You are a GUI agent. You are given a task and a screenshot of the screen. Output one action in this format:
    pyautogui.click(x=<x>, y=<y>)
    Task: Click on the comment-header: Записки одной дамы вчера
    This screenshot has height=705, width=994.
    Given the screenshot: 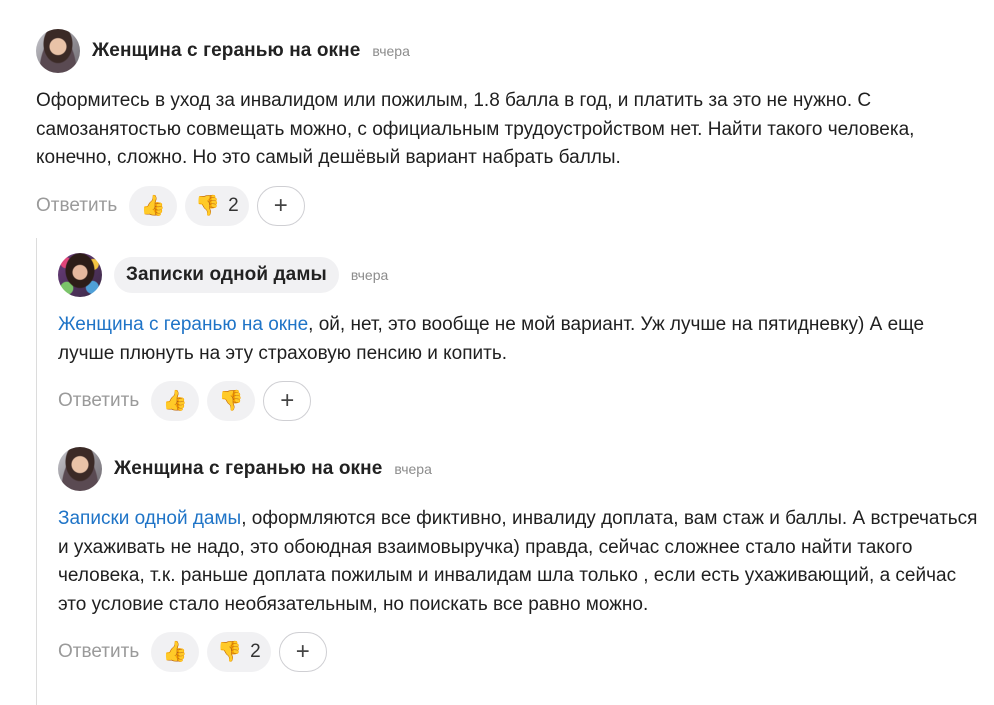 What is the action you would take?
    pyautogui.click(x=518, y=275)
    